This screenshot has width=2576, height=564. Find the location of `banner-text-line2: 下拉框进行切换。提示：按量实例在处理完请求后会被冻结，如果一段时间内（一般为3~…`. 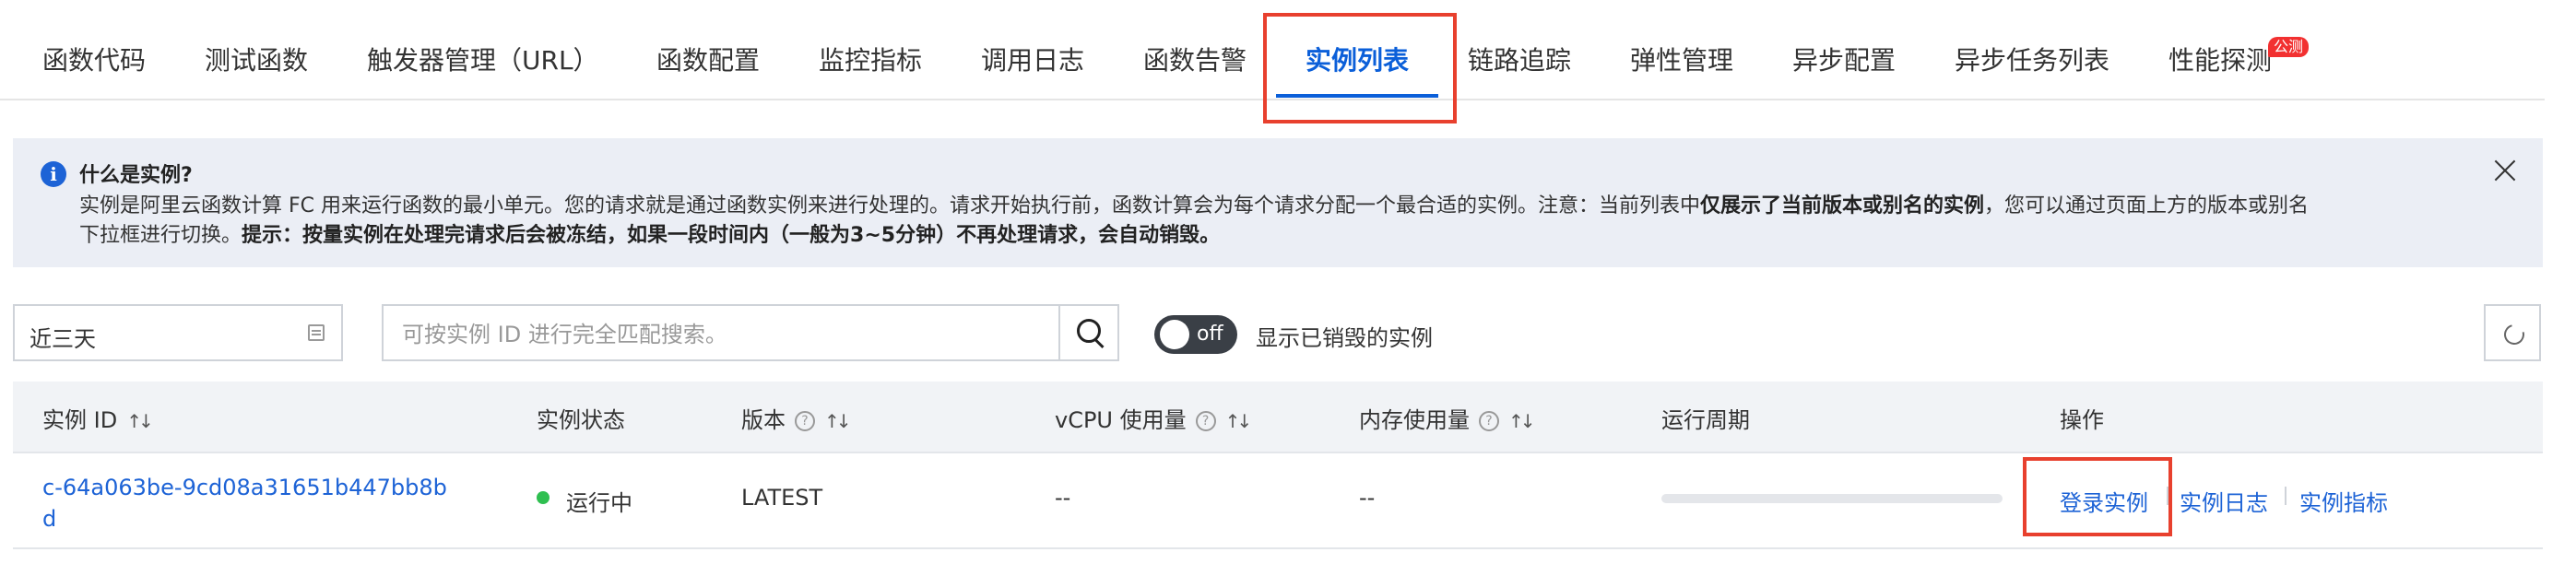

banner-text-line2: 下拉框进行切换。提示：按量实例在处理完请求后会被冻结，如果一段时间内（一般为3~… is located at coordinates (650, 235).